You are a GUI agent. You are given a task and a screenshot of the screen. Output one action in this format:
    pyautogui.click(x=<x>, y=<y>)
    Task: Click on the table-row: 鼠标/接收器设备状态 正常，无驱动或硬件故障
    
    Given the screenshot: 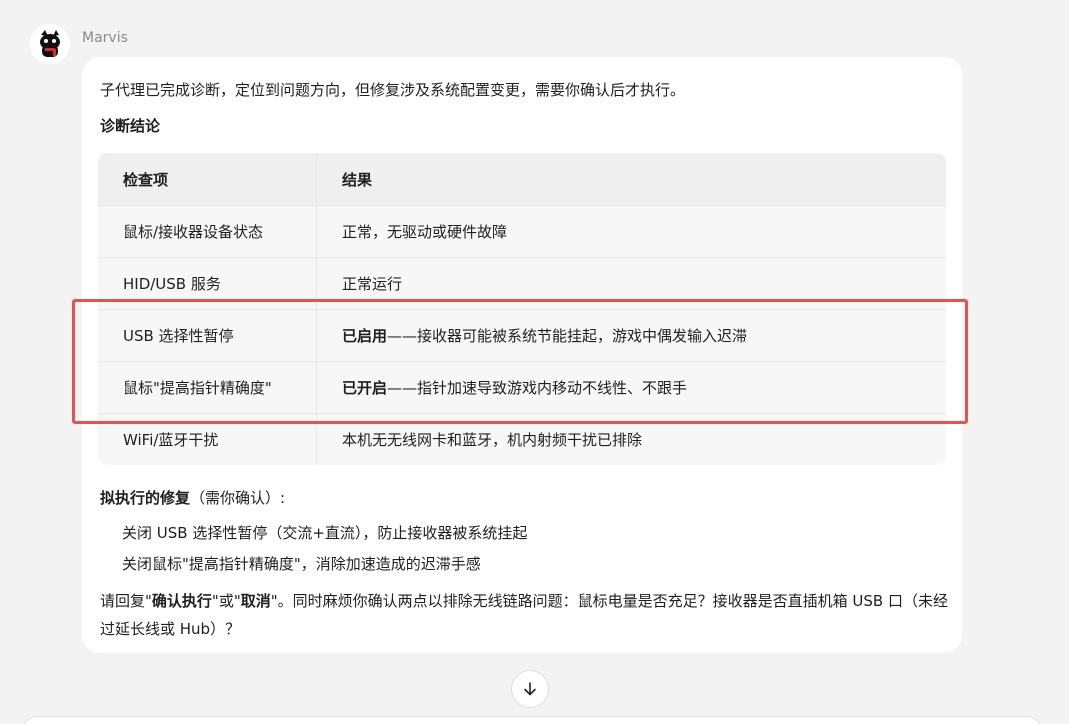 What is the action you would take?
    pyautogui.click(x=522, y=231)
    